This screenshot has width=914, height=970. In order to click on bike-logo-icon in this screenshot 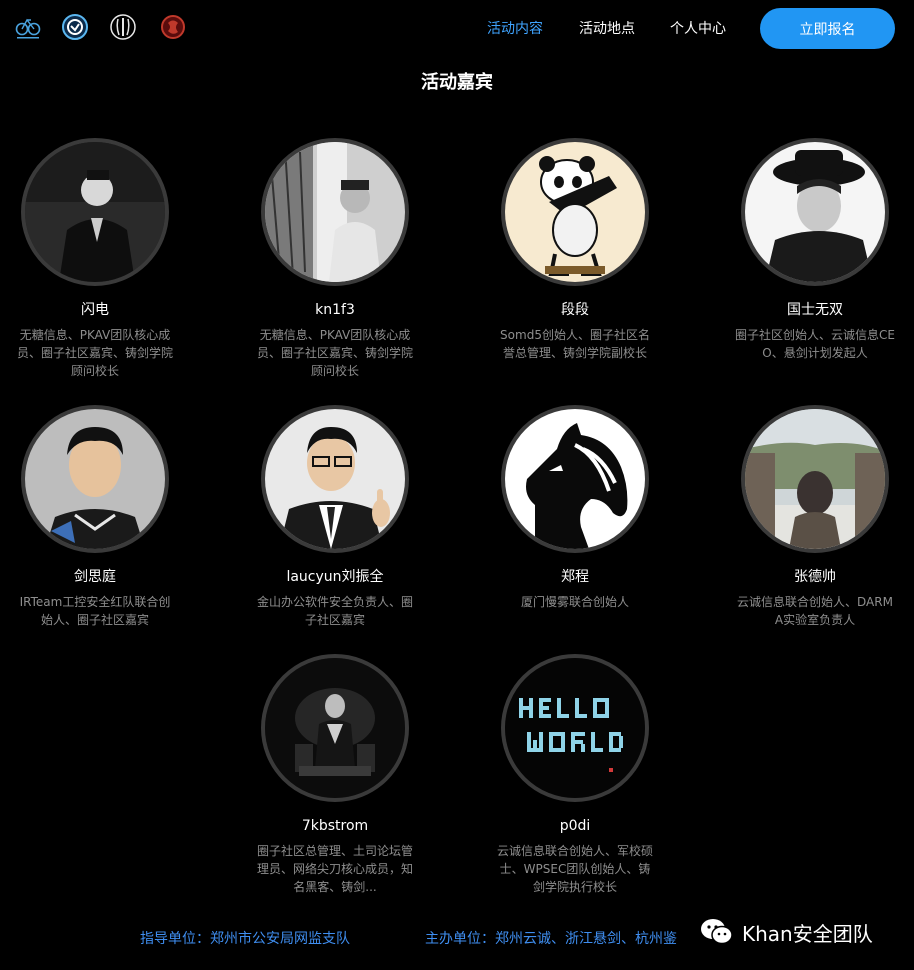, I will do `click(28, 27)`.